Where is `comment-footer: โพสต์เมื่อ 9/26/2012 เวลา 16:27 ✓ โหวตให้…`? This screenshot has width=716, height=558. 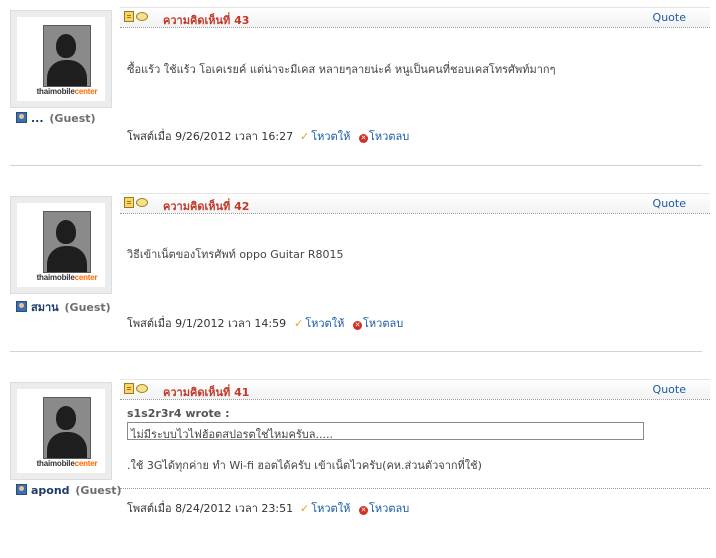 comment-footer: โพสต์เมื่อ 9/26/2012 เวลา 16:27 ✓ โหวตให้… is located at coordinates (268, 136).